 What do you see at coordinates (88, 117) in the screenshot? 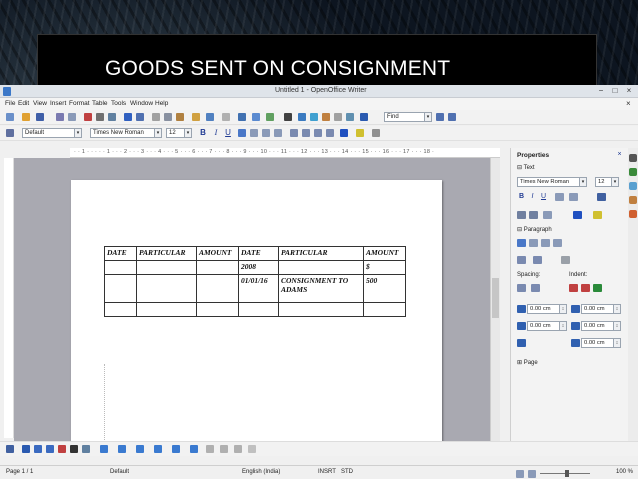
I see `export-pdf-icon` at bounding box center [88, 117].